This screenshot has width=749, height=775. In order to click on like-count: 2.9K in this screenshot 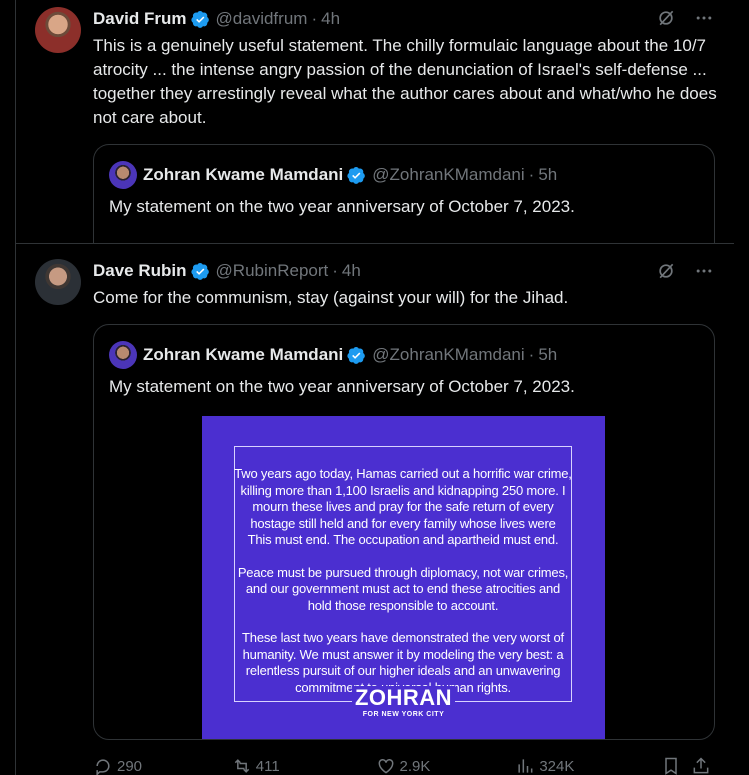, I will do `click(415, 766)`.